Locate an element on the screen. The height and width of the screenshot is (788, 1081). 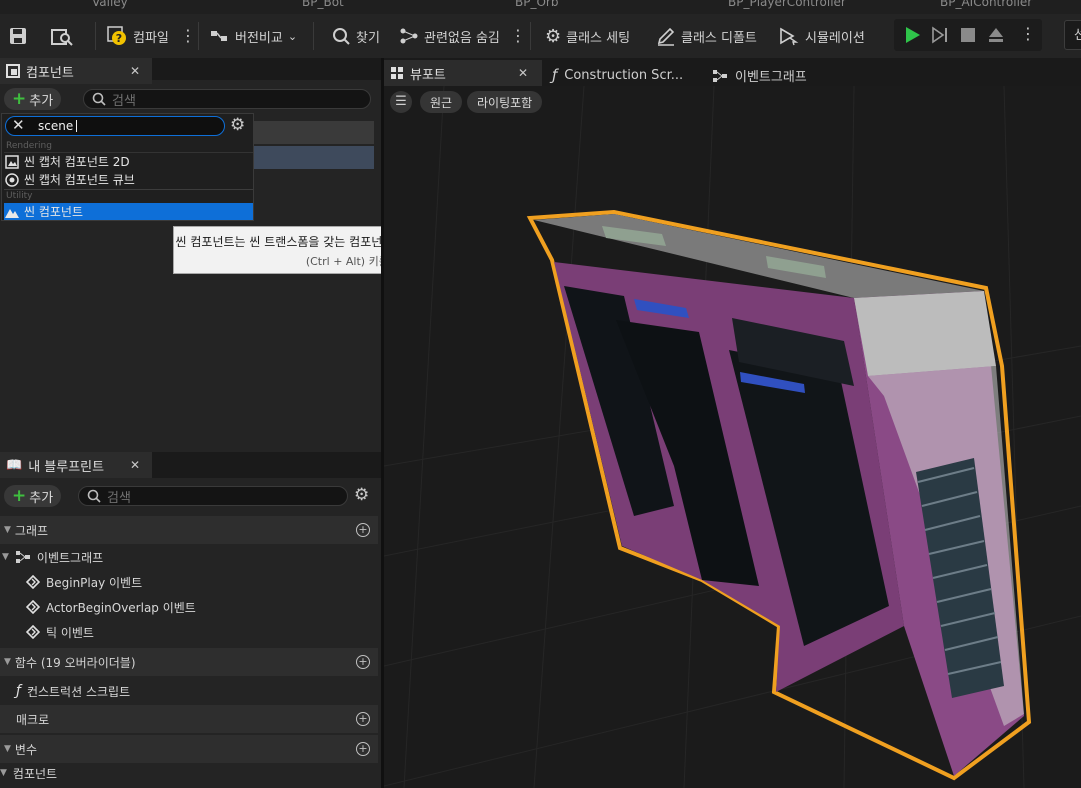
binoculars-icon is located at coordinates (341, 36).